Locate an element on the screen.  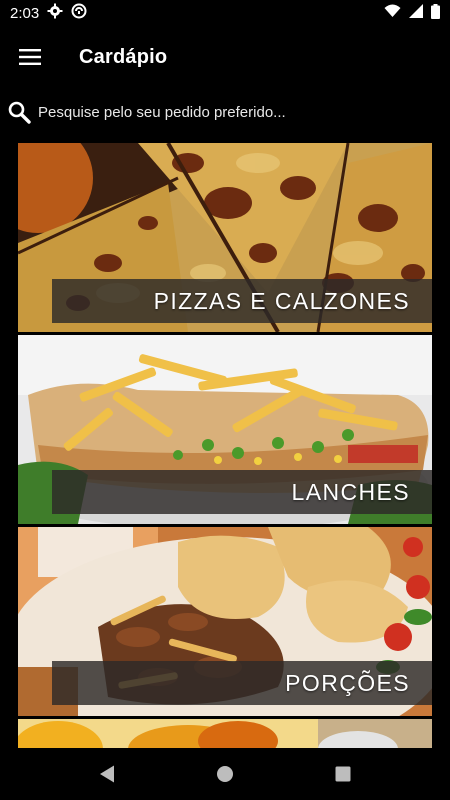
category-label: PORÇÕES is located at coordinates (242, 683).